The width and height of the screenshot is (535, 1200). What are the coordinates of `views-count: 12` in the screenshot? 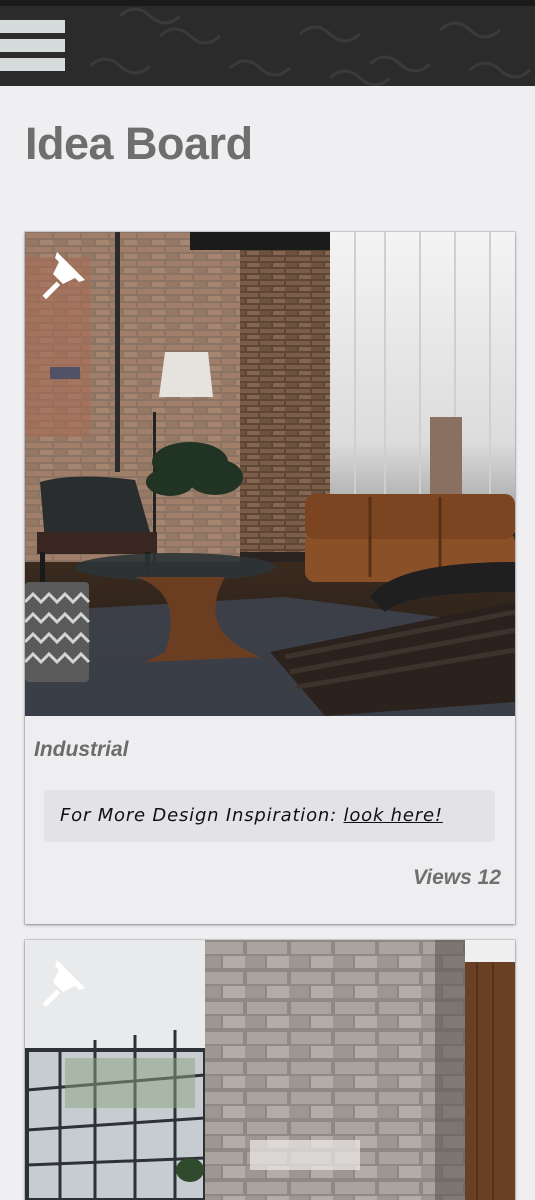 It's located at (489, 877).